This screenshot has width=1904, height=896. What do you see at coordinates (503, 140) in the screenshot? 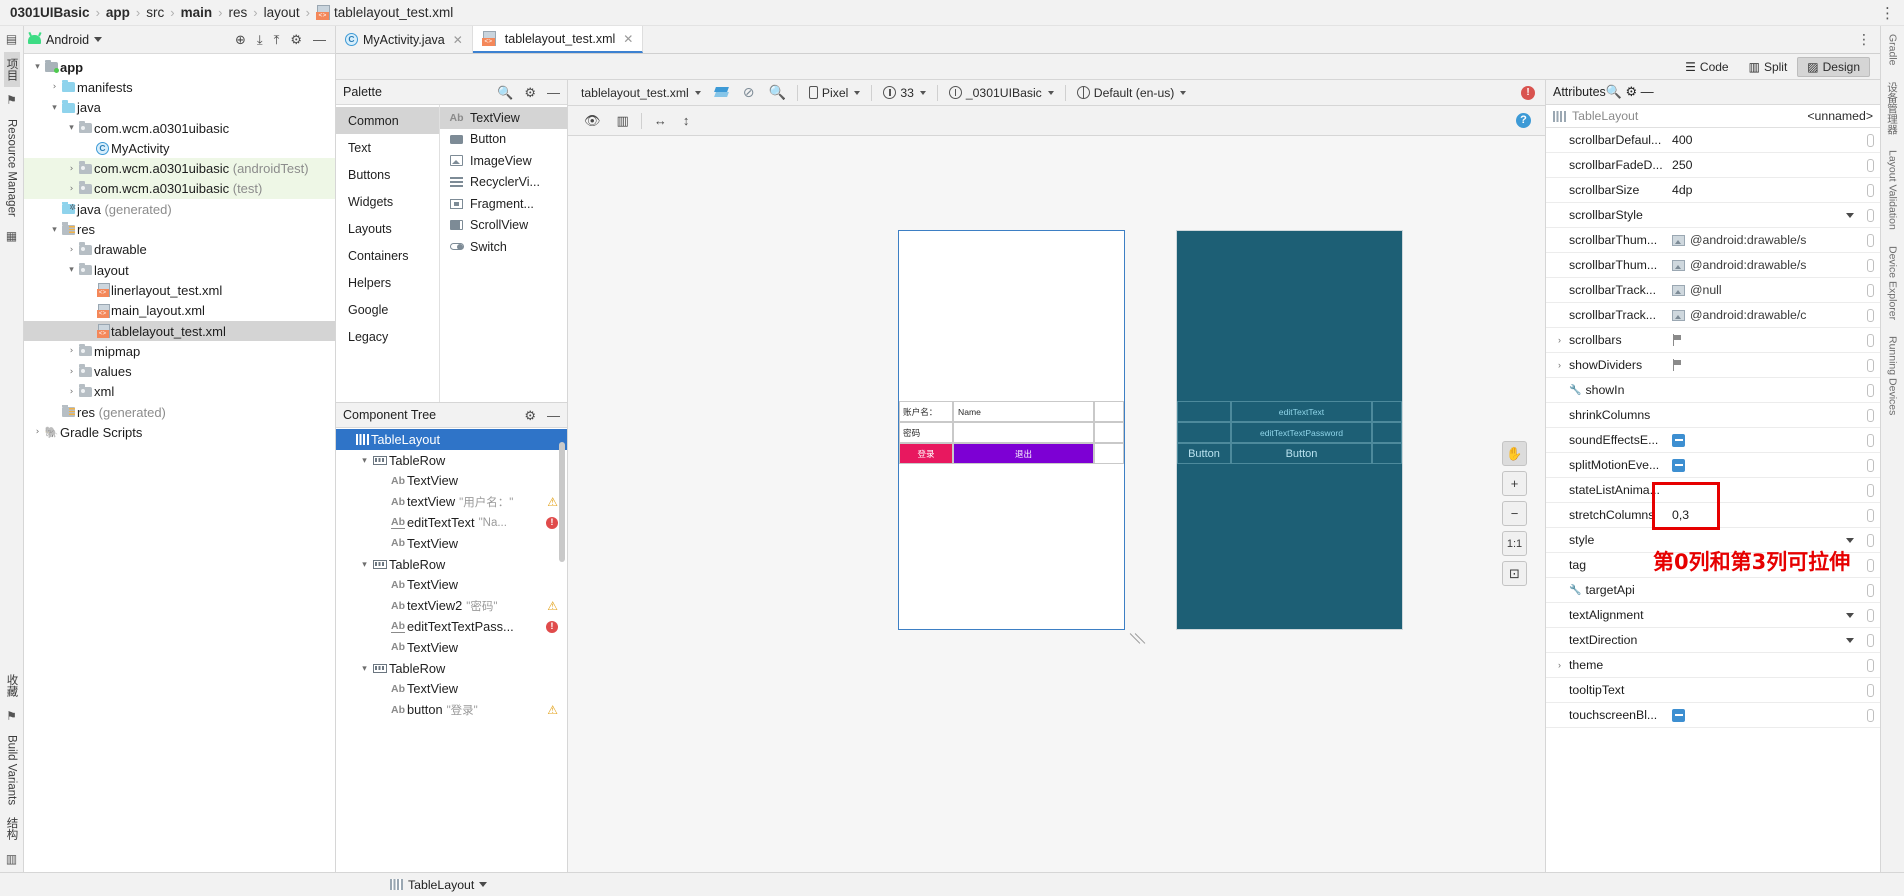
I see `palette-item-button: Button` at bounding box center [503, 140].